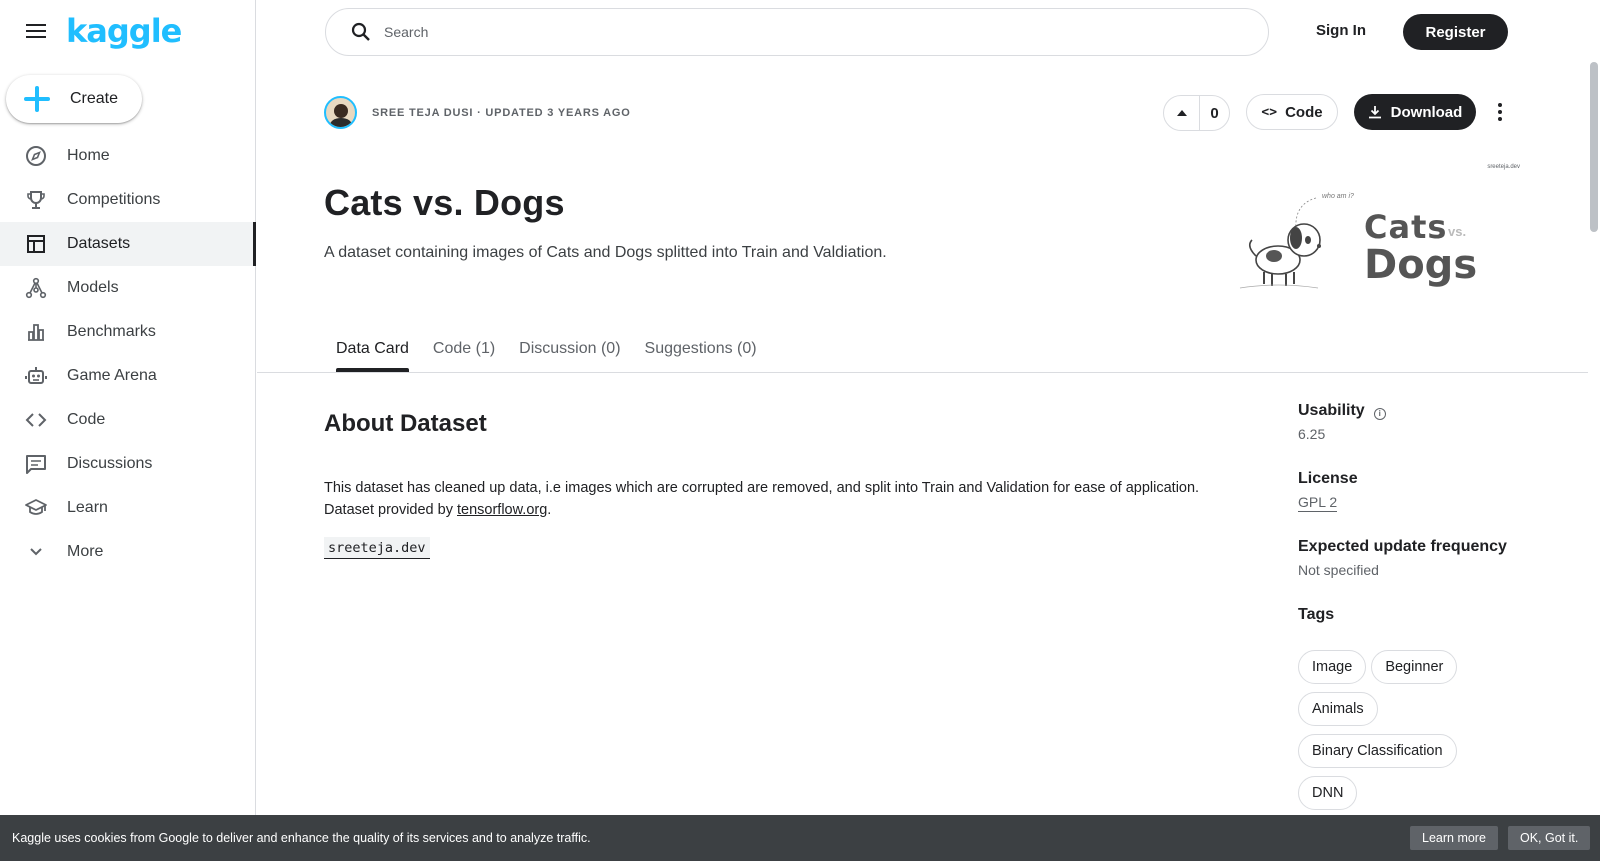 The image size is (1600, 861). I want to click on tab-suggestions: Suggestions (0), so click(701, 350).